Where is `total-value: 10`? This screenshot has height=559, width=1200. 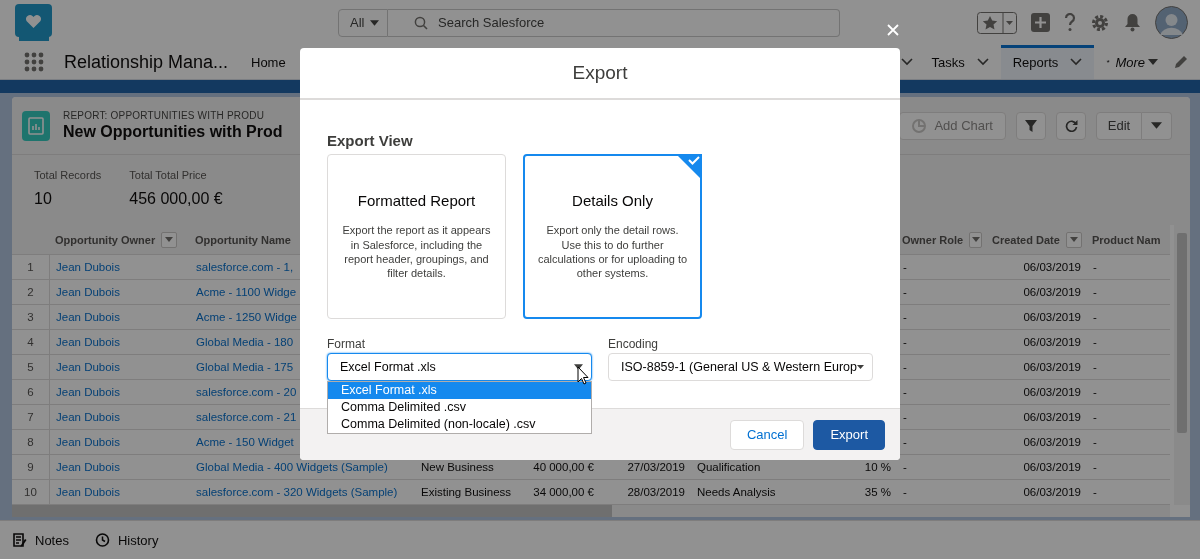 total-value: 10 is located at coordinates (43, 199).